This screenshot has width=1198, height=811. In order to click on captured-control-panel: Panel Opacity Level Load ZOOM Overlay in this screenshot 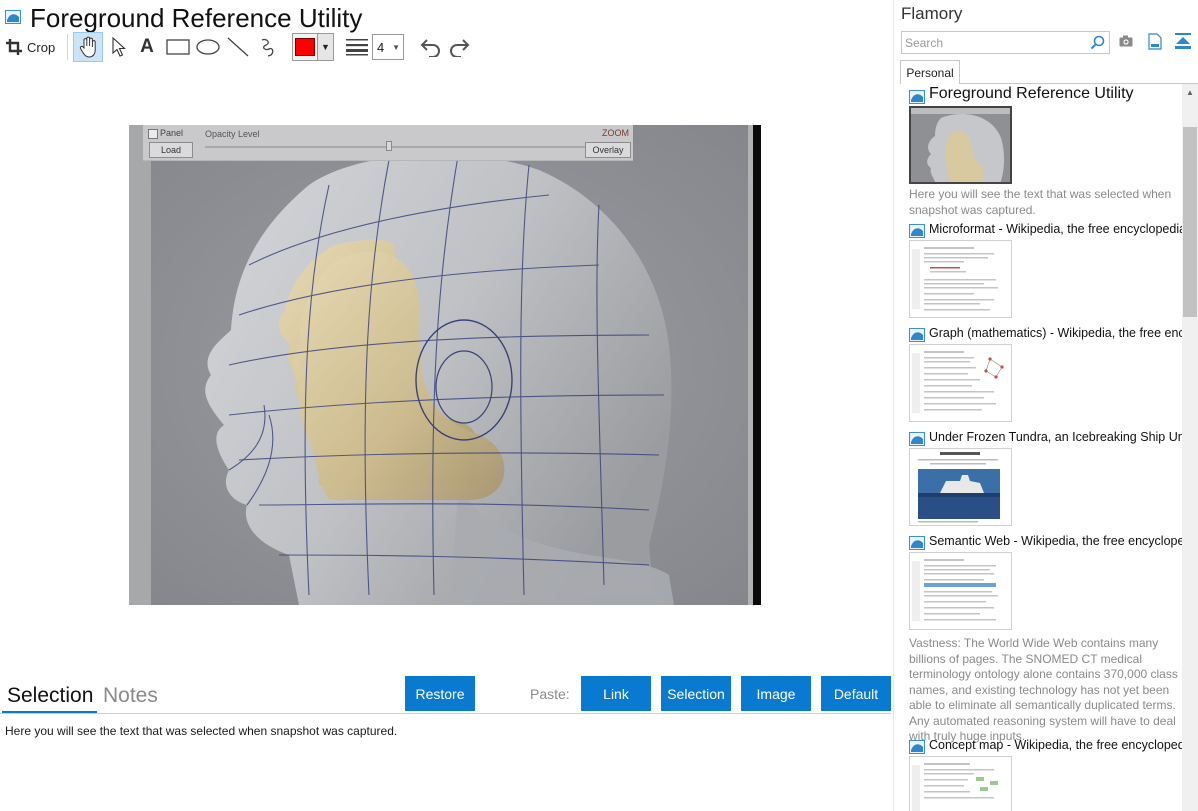, I will do `click(388, 143)`.